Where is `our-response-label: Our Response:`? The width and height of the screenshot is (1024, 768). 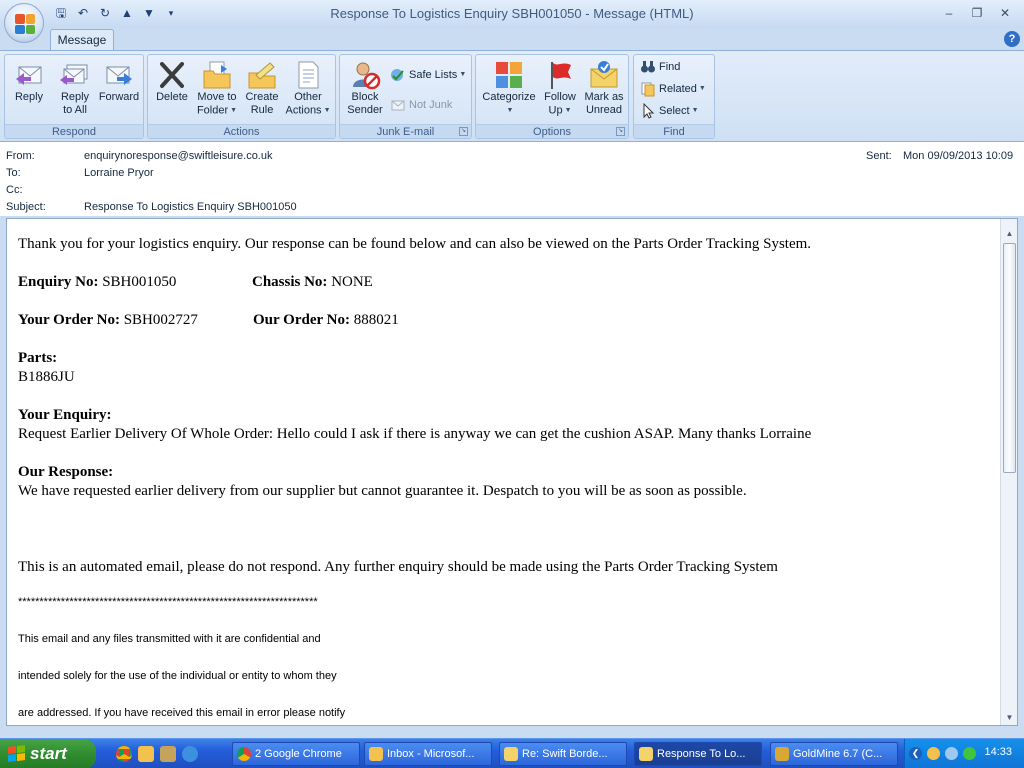
our-response-label: Our Response: is located at coordinates (66, 472).